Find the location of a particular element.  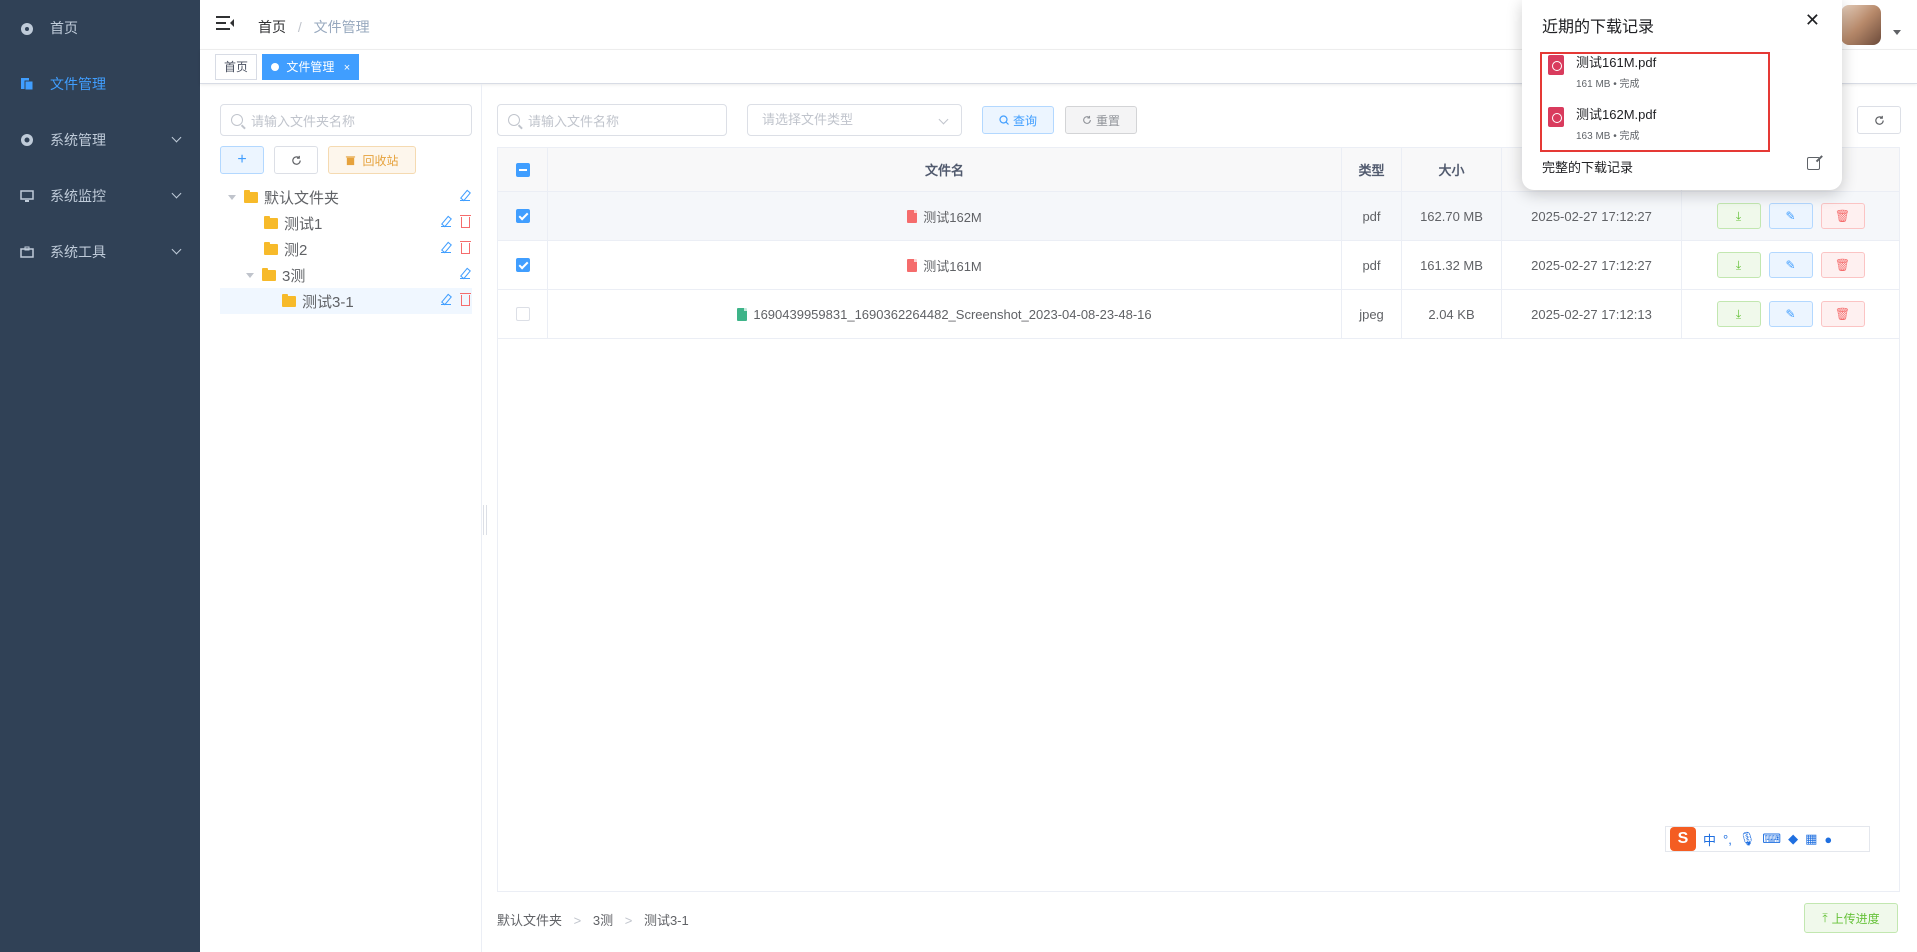

menu-label: 系统监控 is located at coordinates (78, 196).